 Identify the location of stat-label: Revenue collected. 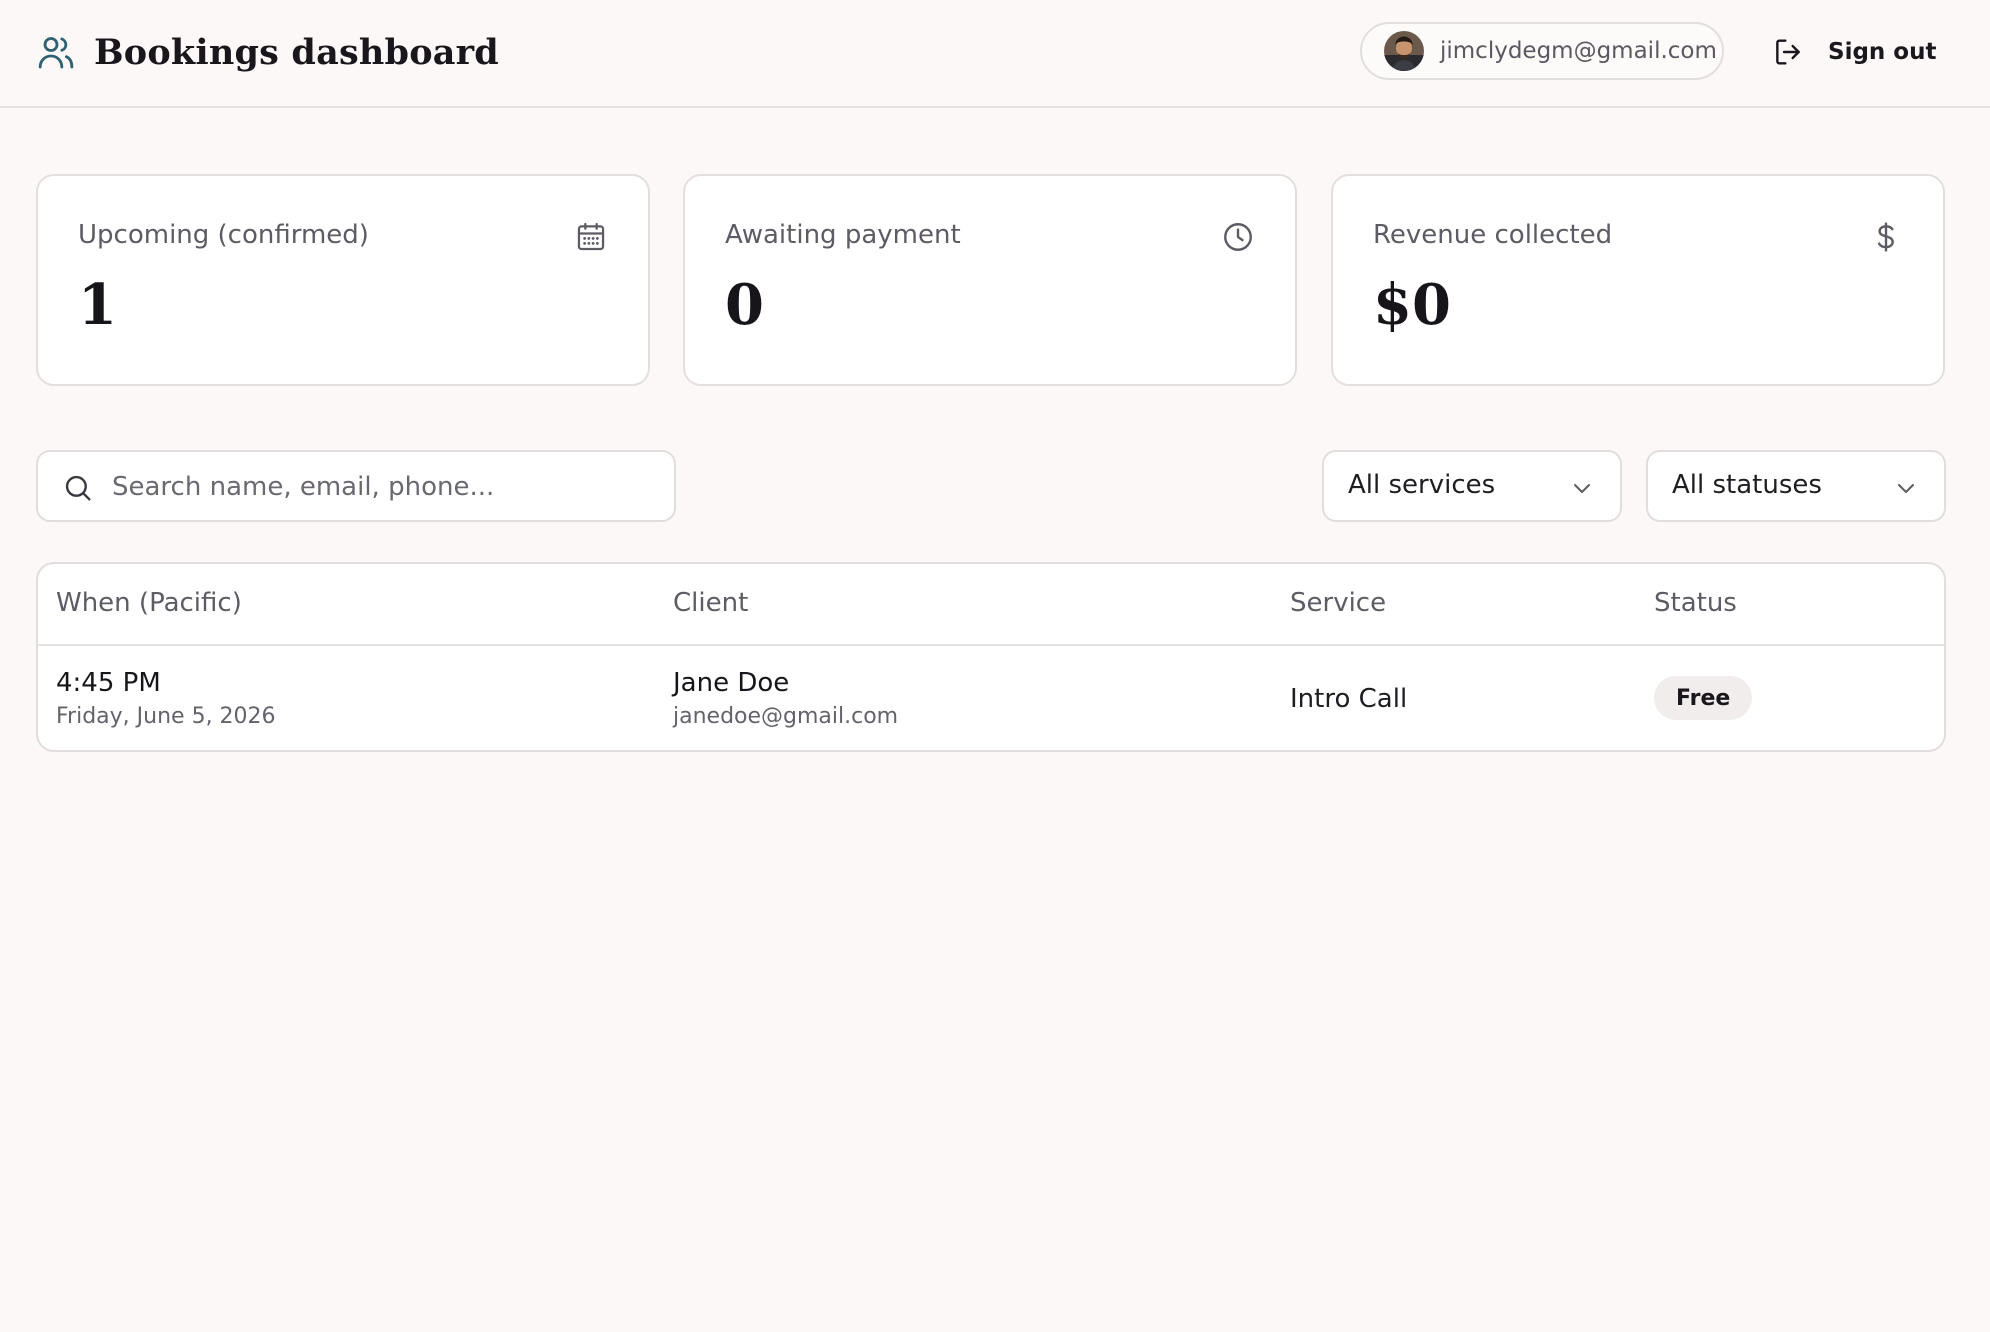
(1493, 235).